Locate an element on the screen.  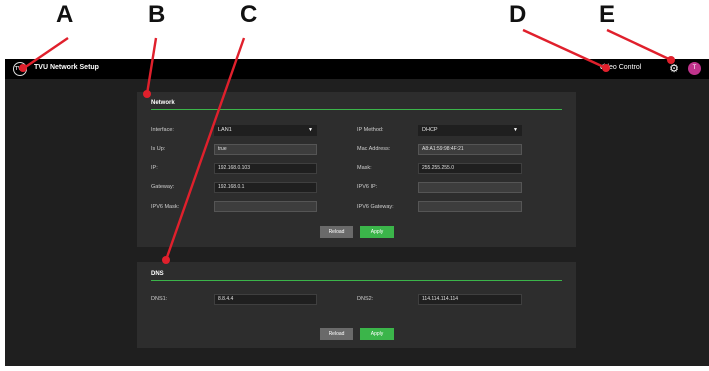
dns-panel-title: DNS is located at coordinates (157, 274).